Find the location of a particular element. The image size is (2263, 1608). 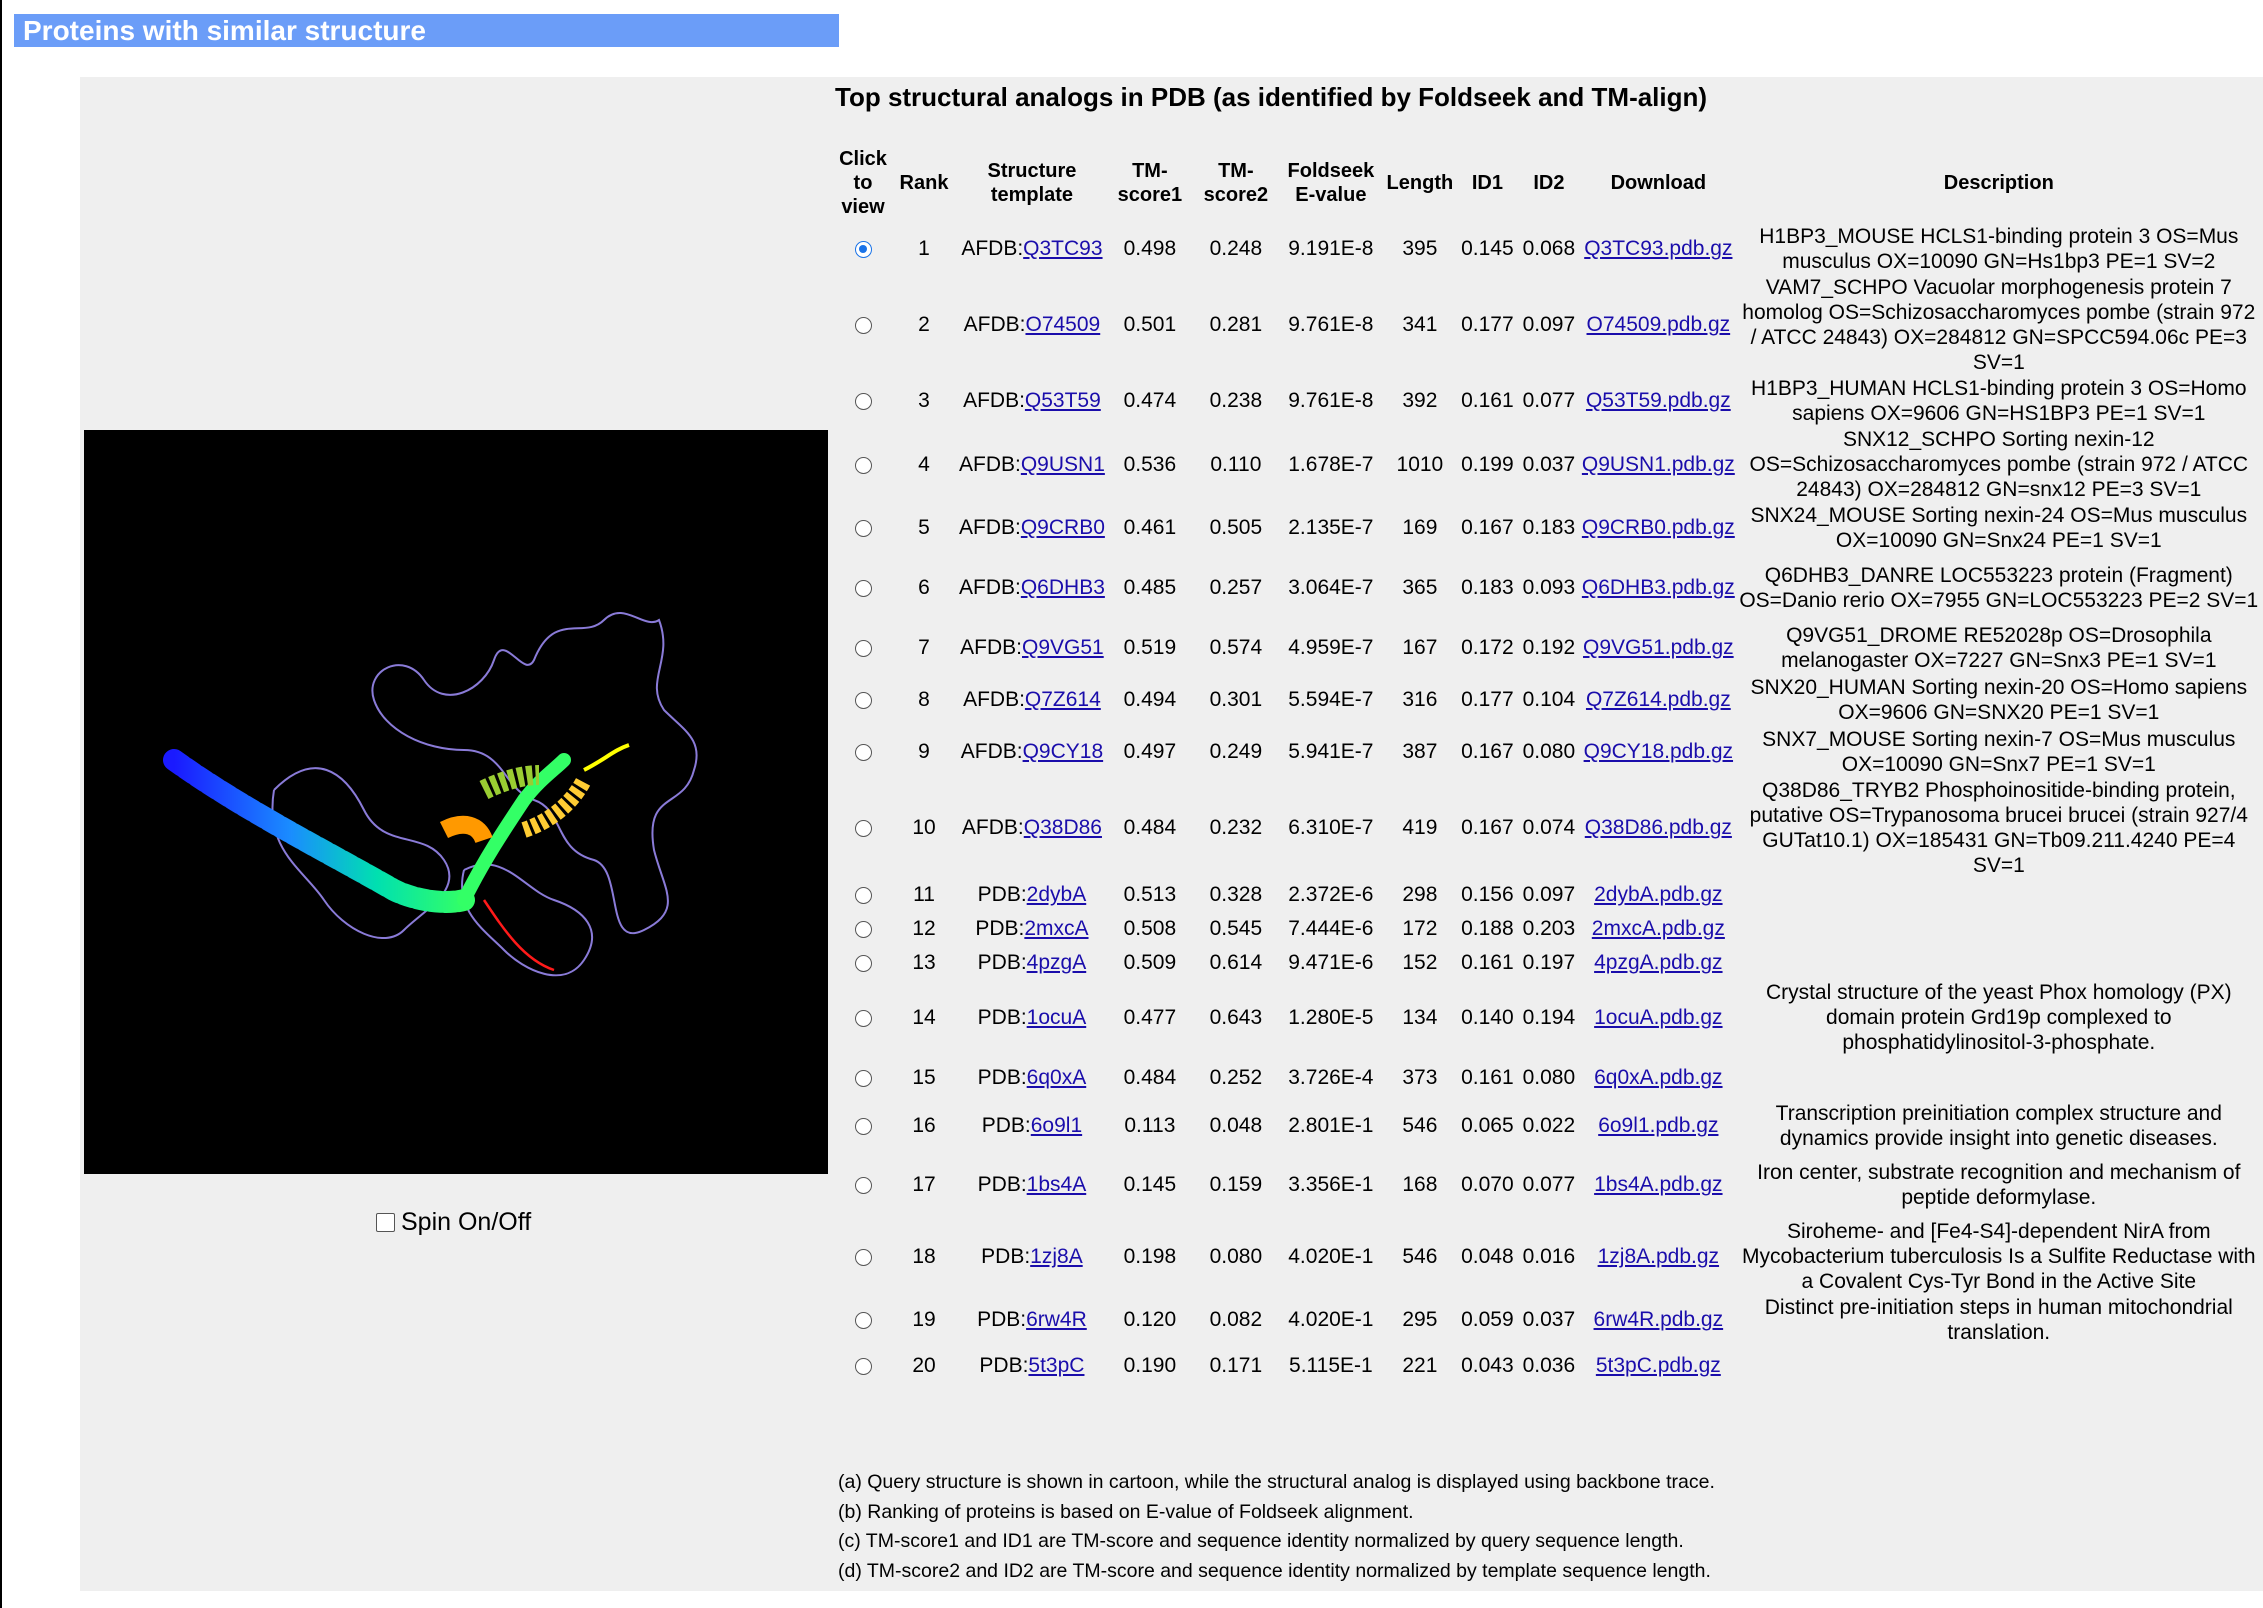

download-link: 1zj8A.pdb.gz is located at coordinates (1658, 1256).